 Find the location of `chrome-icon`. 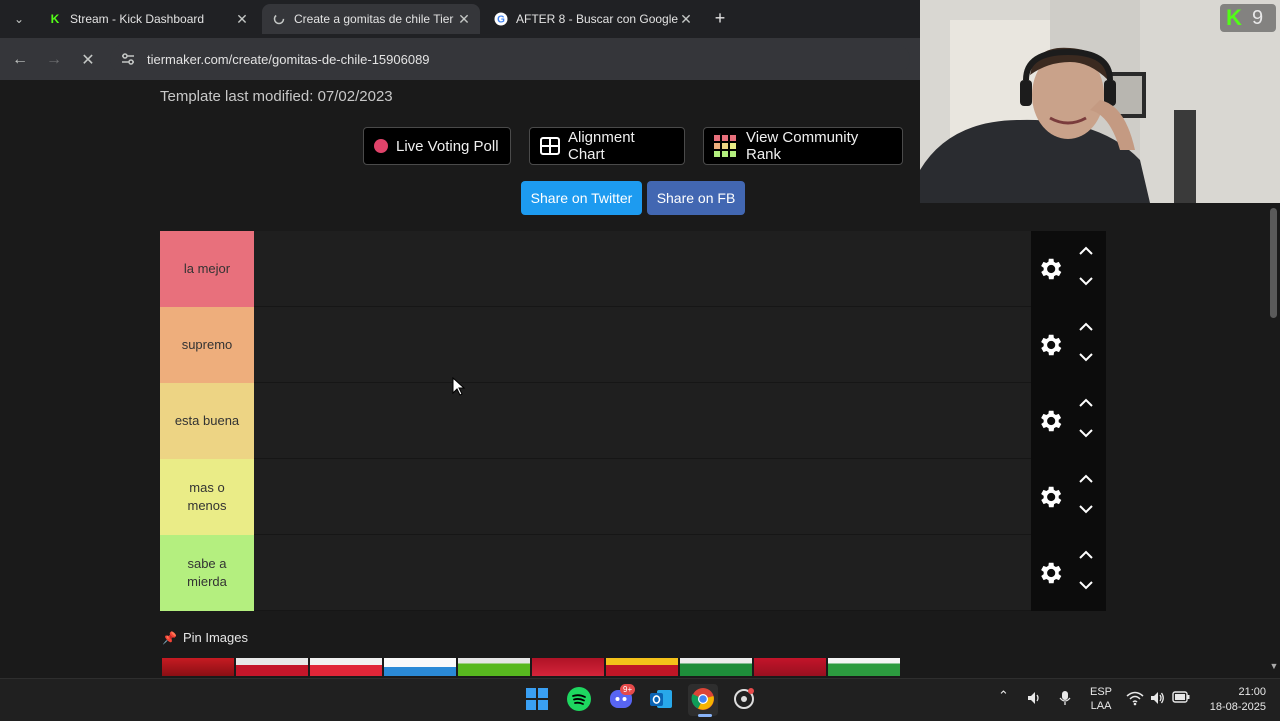

chrome-icon is located at coordinates (703, 699).